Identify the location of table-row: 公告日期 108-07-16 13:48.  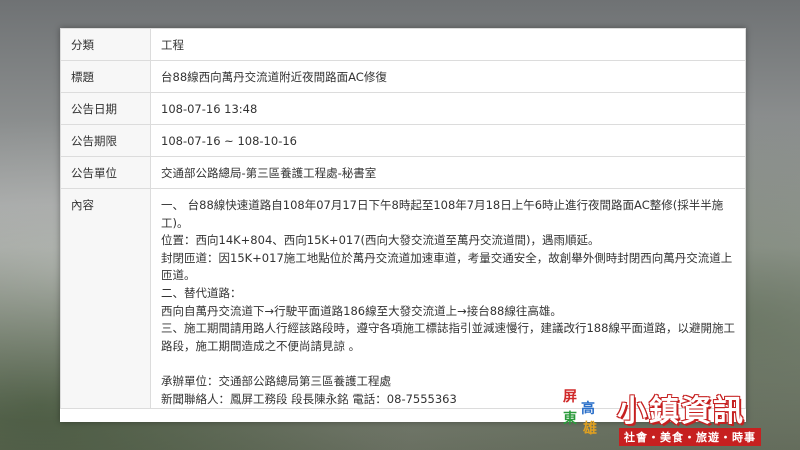
(403, 108).